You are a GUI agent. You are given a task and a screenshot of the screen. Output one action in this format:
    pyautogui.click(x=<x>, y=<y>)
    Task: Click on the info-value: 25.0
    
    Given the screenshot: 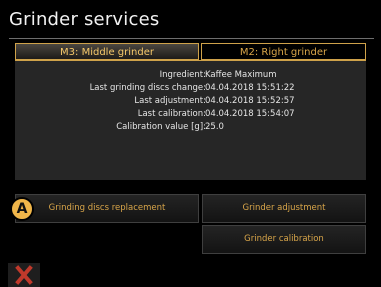 What is the action you would take?
    pyautogui.click(x=214, y=127)
    